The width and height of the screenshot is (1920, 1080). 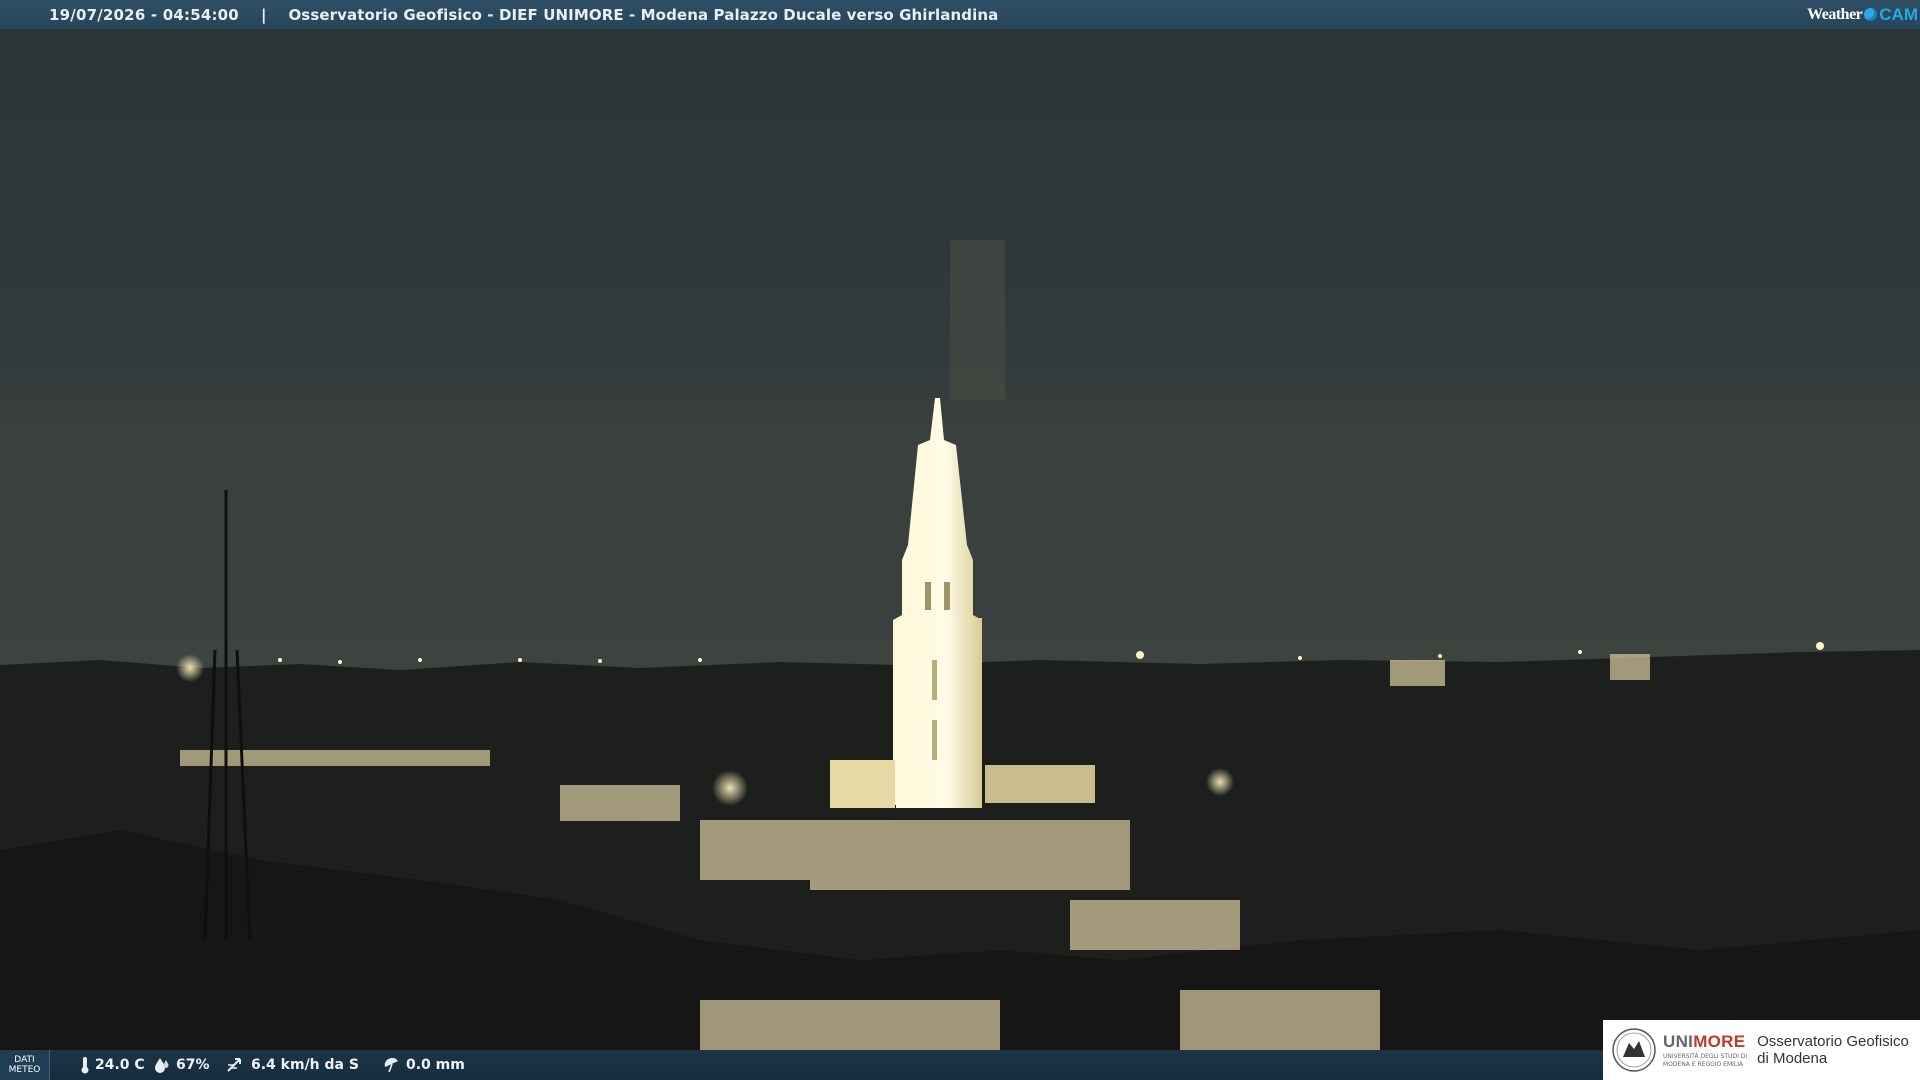 What do you see at coordinates (305, 1065) in the screenshot?
I see `wind-value: 6.4 km/h da S` at bounding box center [305, 1065].